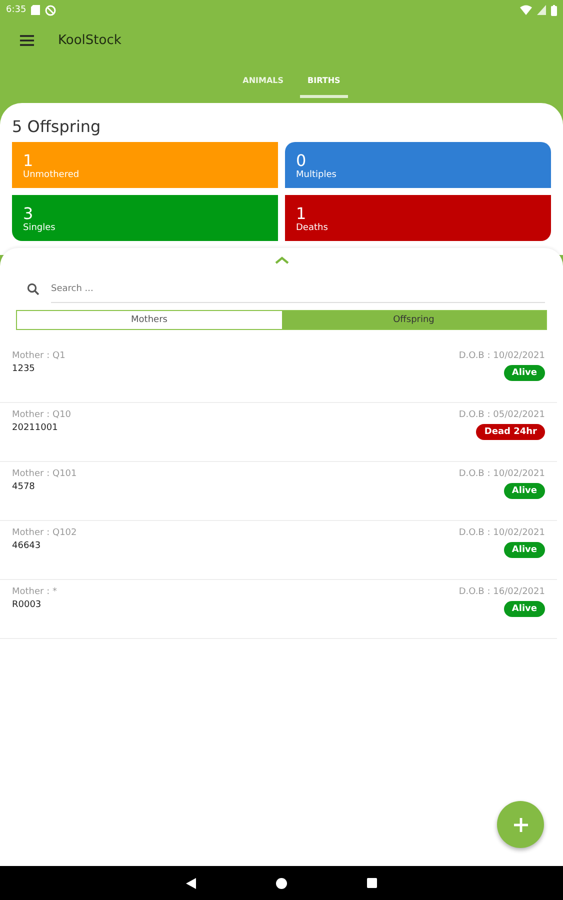  I want to click on stat-tile: 1 Deaths, so click(418, 218).